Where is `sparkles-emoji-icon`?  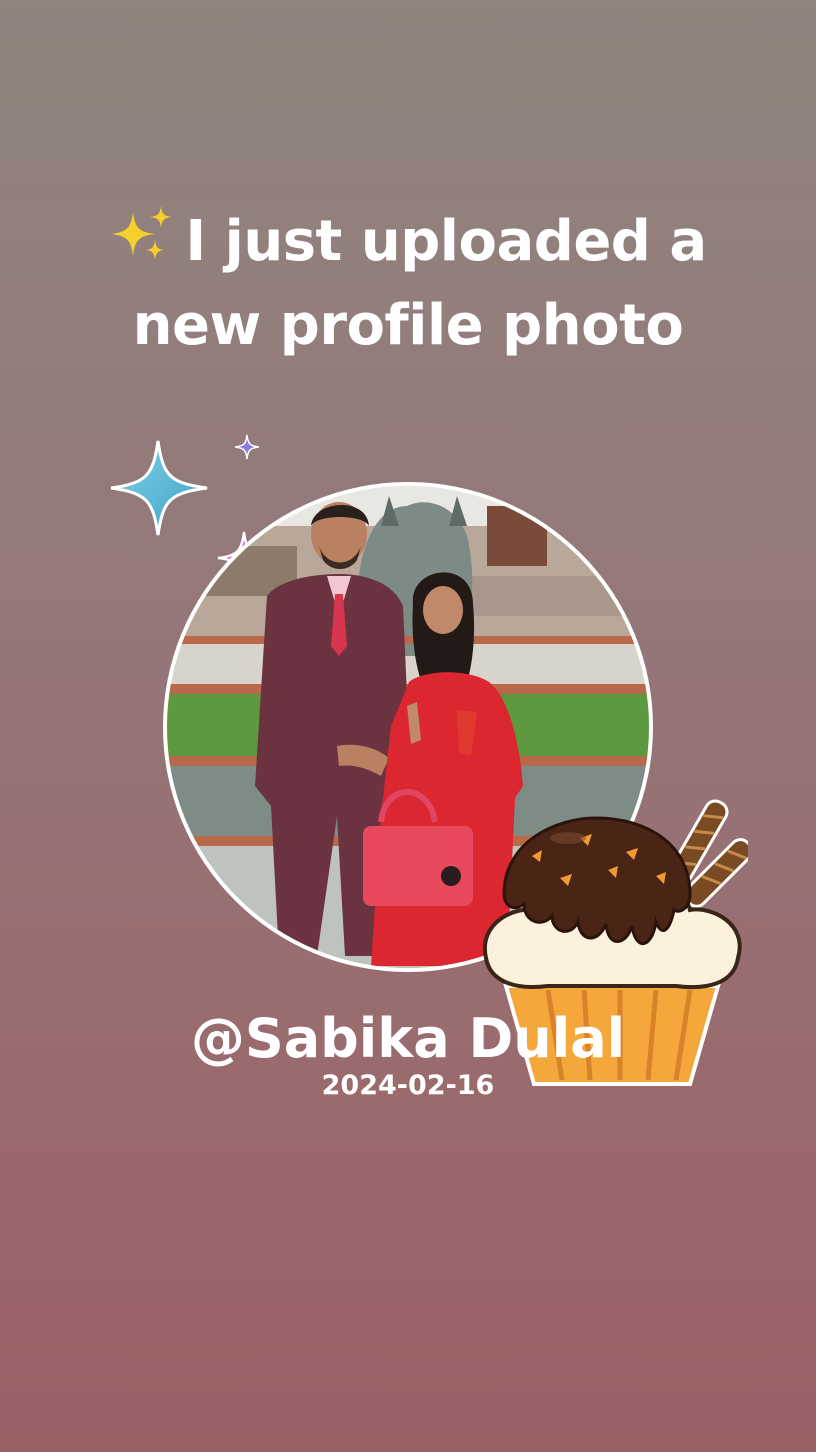 sparkles-emoji-icon is located at coordinates (145, 235).